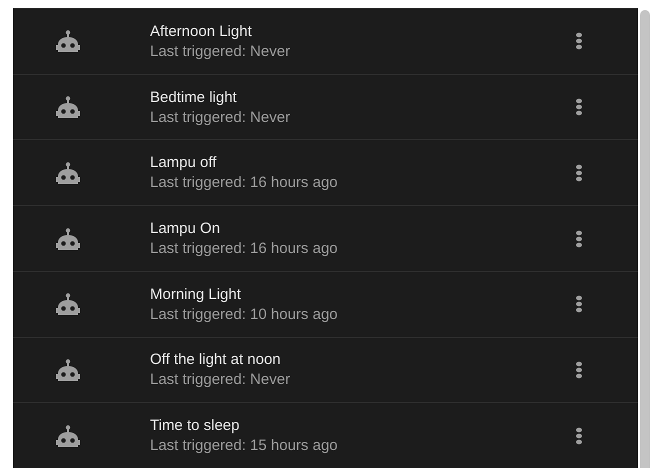 This screenshot has width=654, height=468. I want to click on automation-row: Lampu On Last triggered: 16 hours ago, so click(325, 239).